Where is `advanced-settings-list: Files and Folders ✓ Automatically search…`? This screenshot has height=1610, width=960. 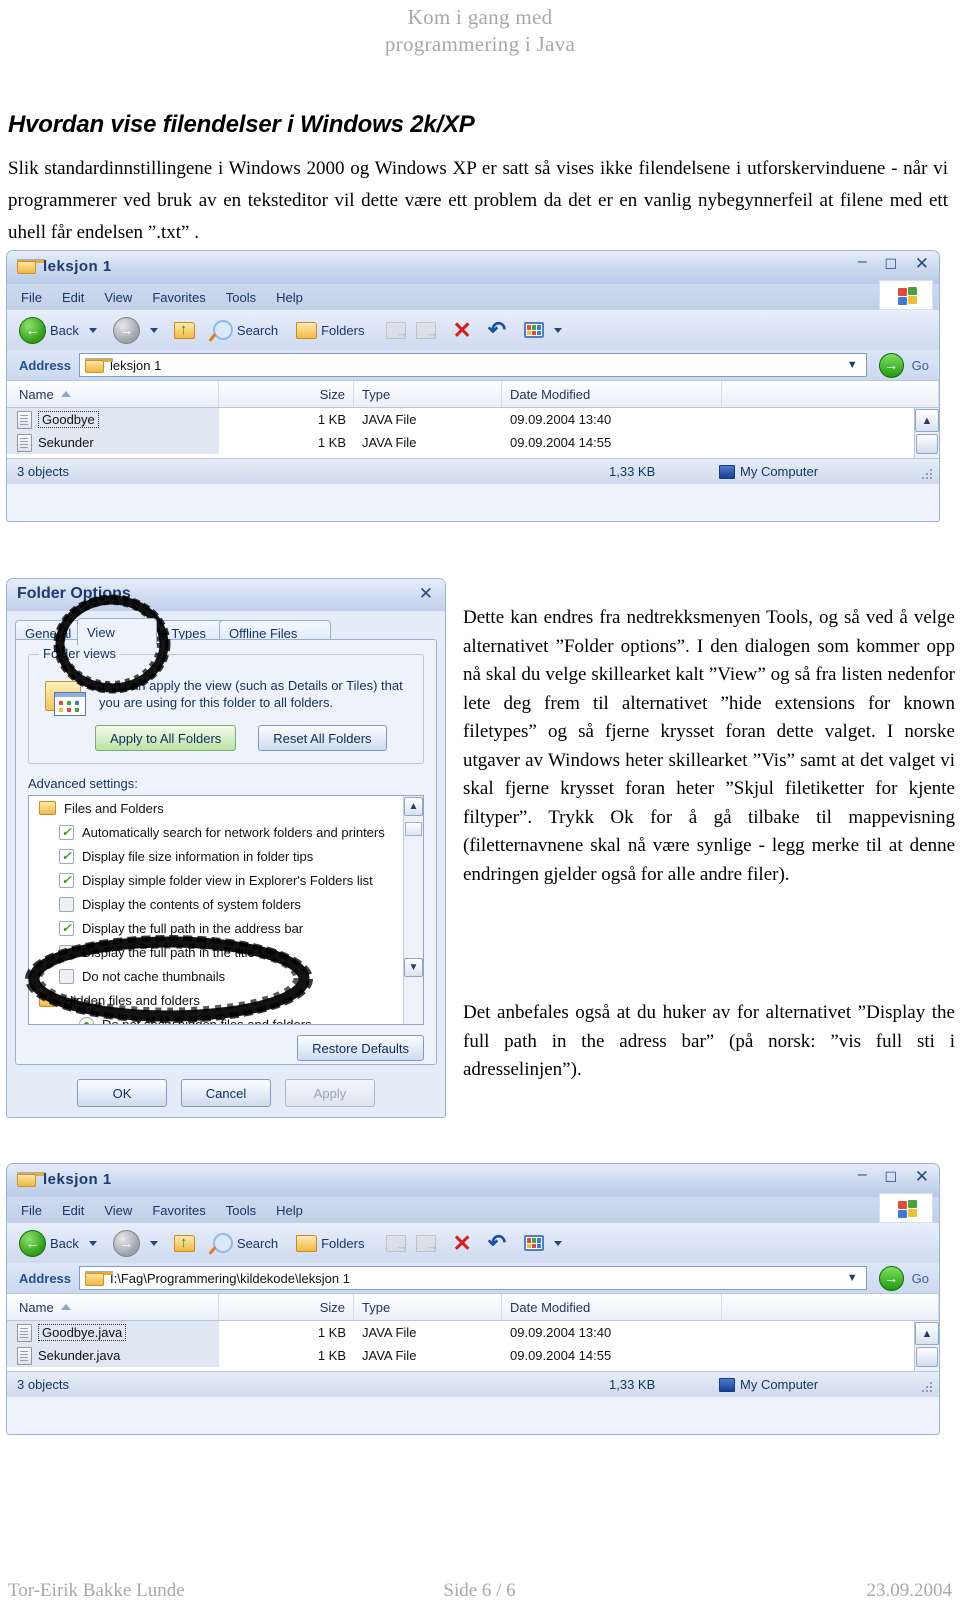 advanced-settings-list: Files and Folders ✓ Automatically search… is located at coordinates (226, 910).